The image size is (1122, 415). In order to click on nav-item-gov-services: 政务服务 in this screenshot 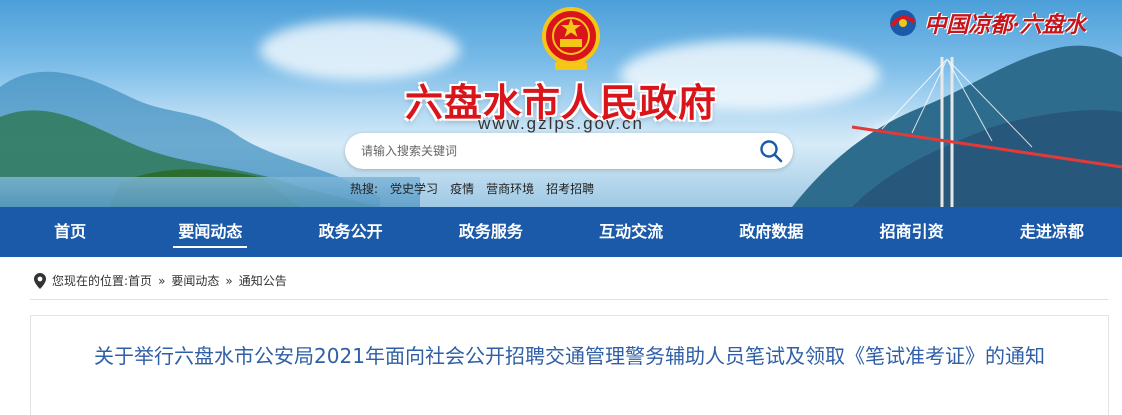, I will do `click(491, 232)`.